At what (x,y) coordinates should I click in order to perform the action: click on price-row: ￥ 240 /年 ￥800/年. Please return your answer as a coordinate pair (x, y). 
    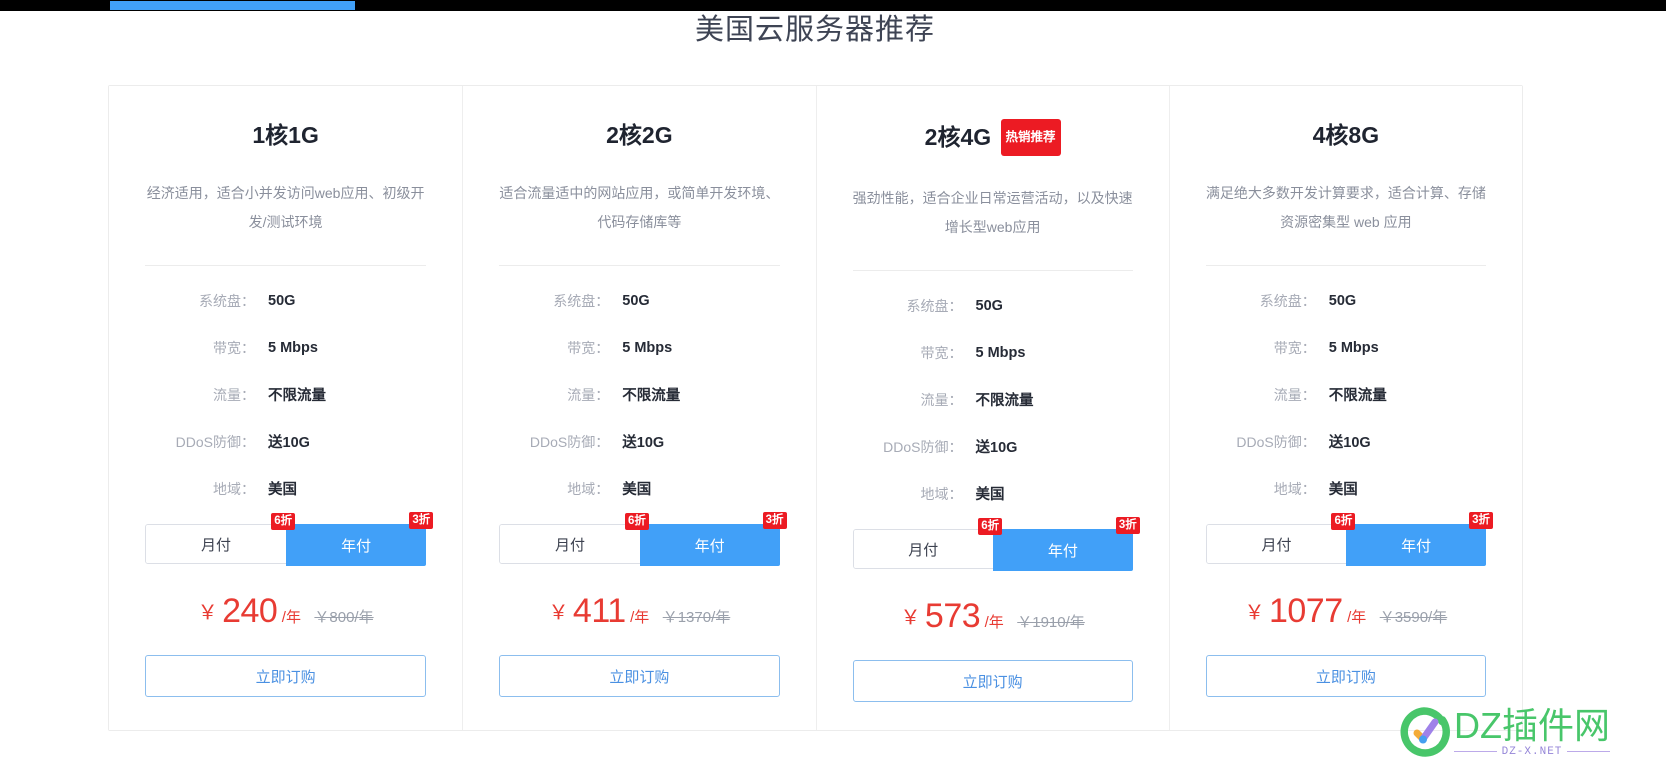
    Looking at the image, I should click on (285, 611).